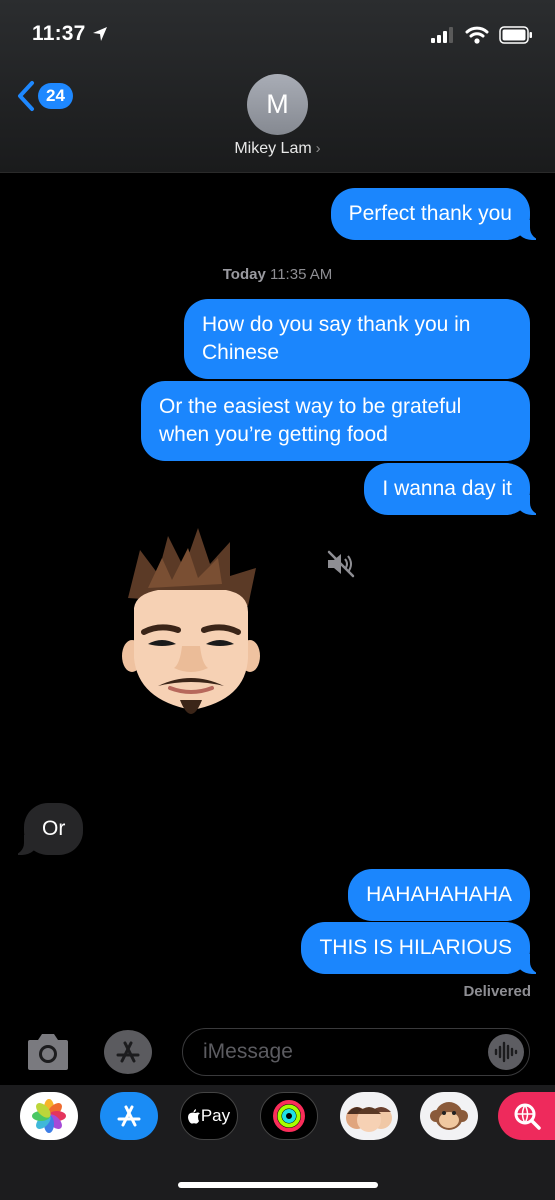 The height and width of the screenshot is (1200, 555). What do you see at coordinates (215, 1115) in the screenshot?
I see `apple-pay-label: Pay` at bounding box center [215, 1115].